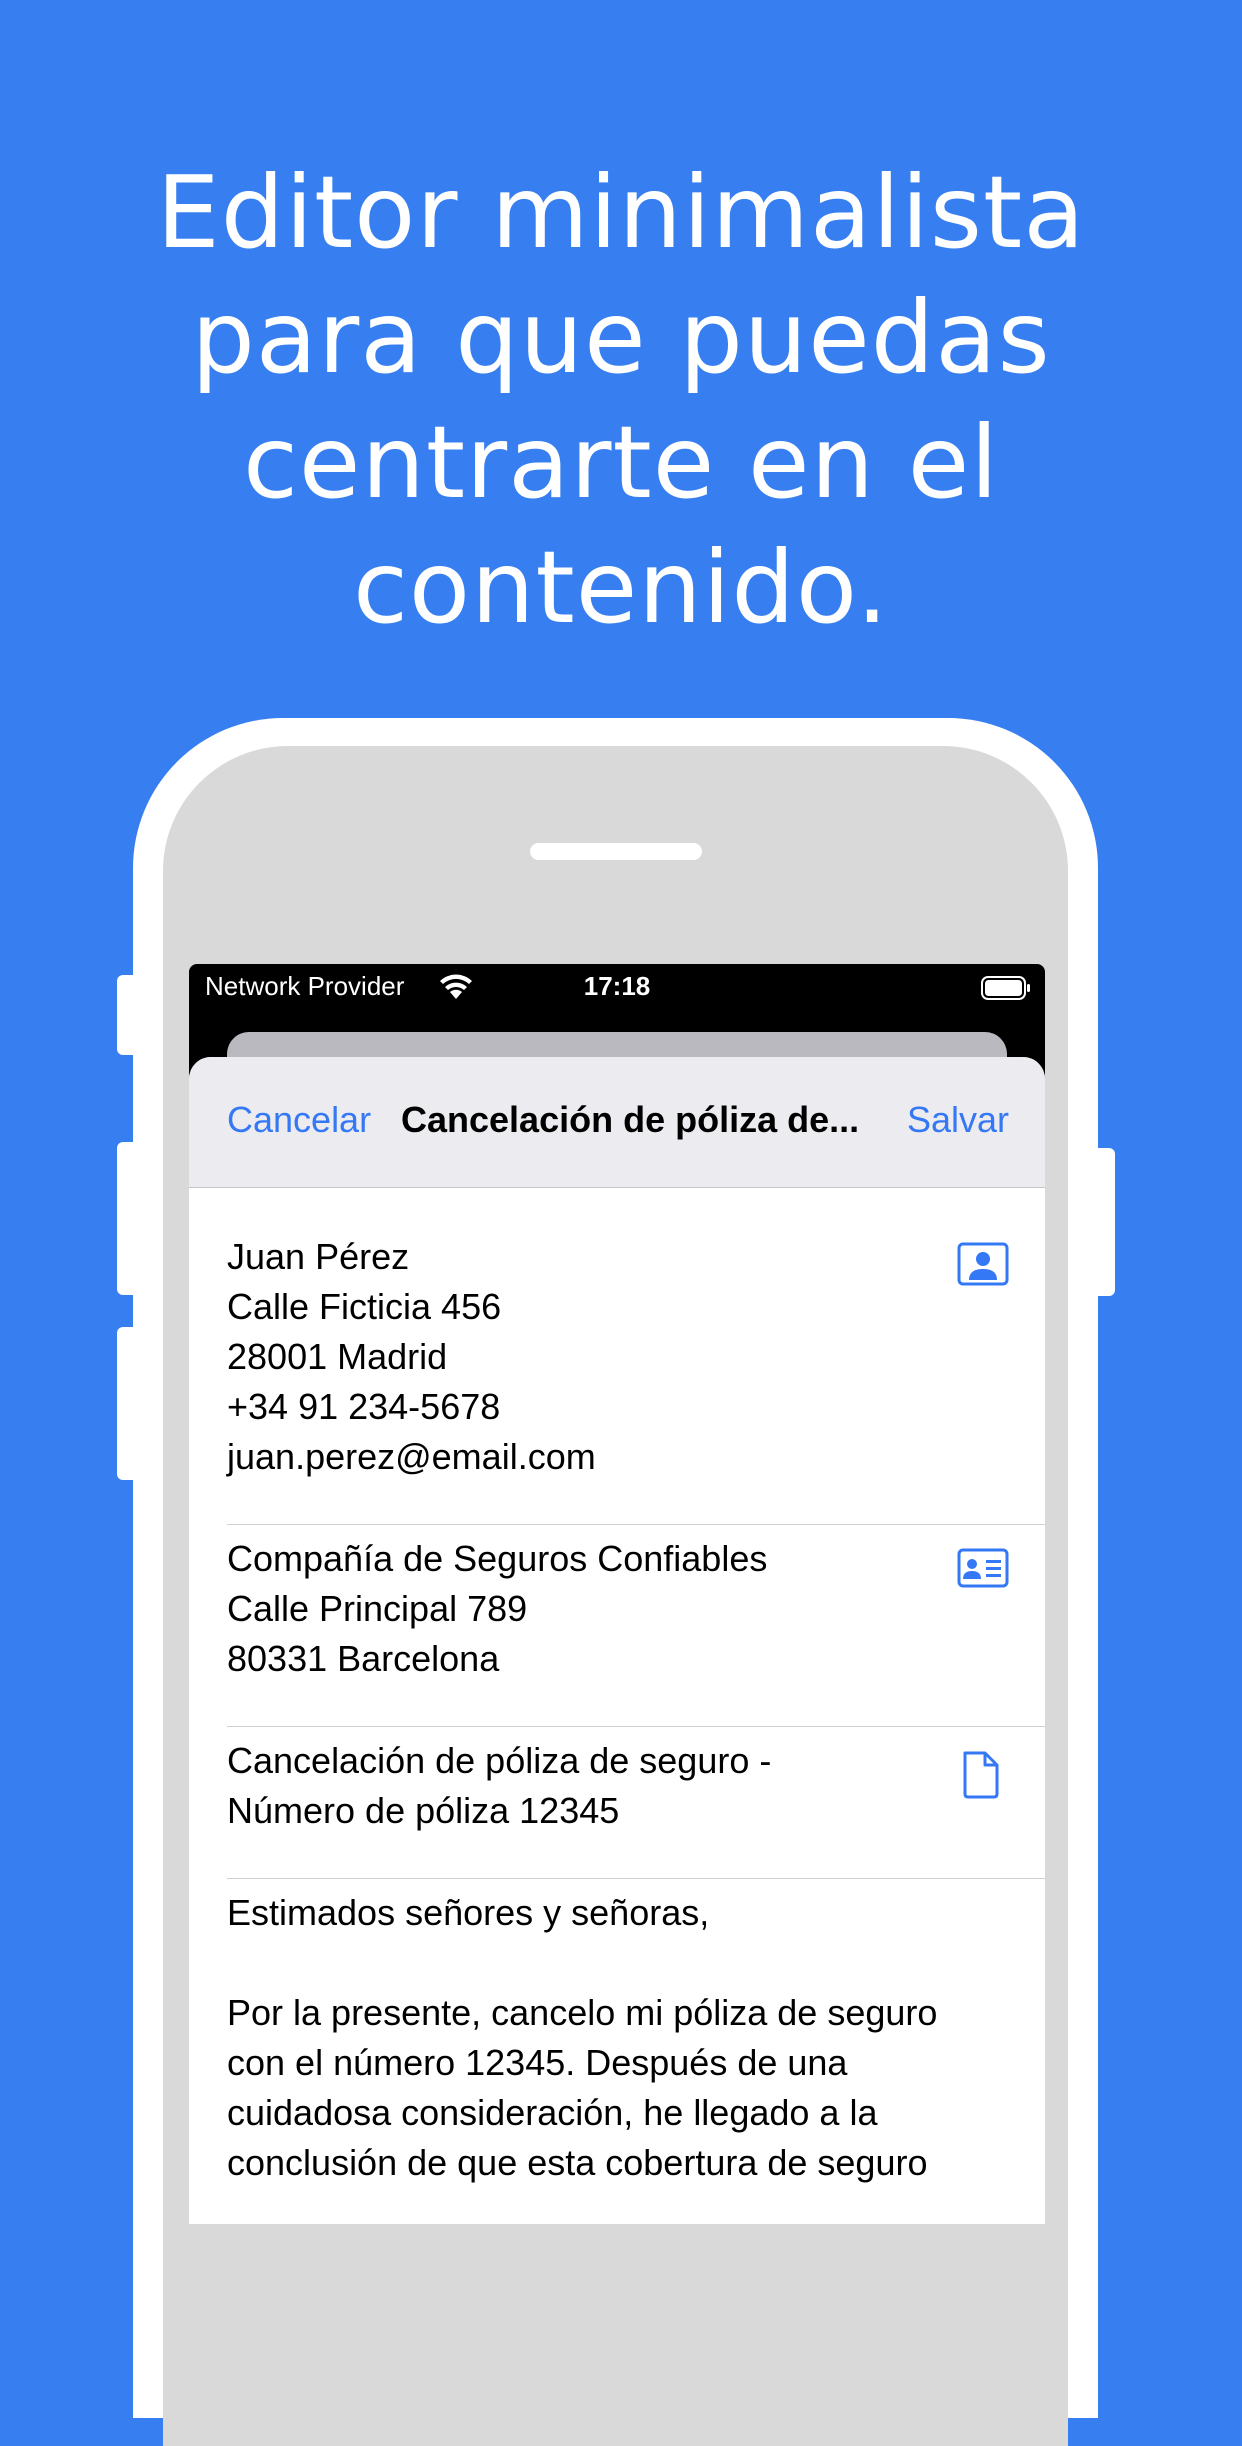 The height and width of the screenshot is (2446, 1242). Describe the element at coordinates (537, 2062) in the screenshot. I see `body-line-2: con el número 12345. Después de una` at that location.